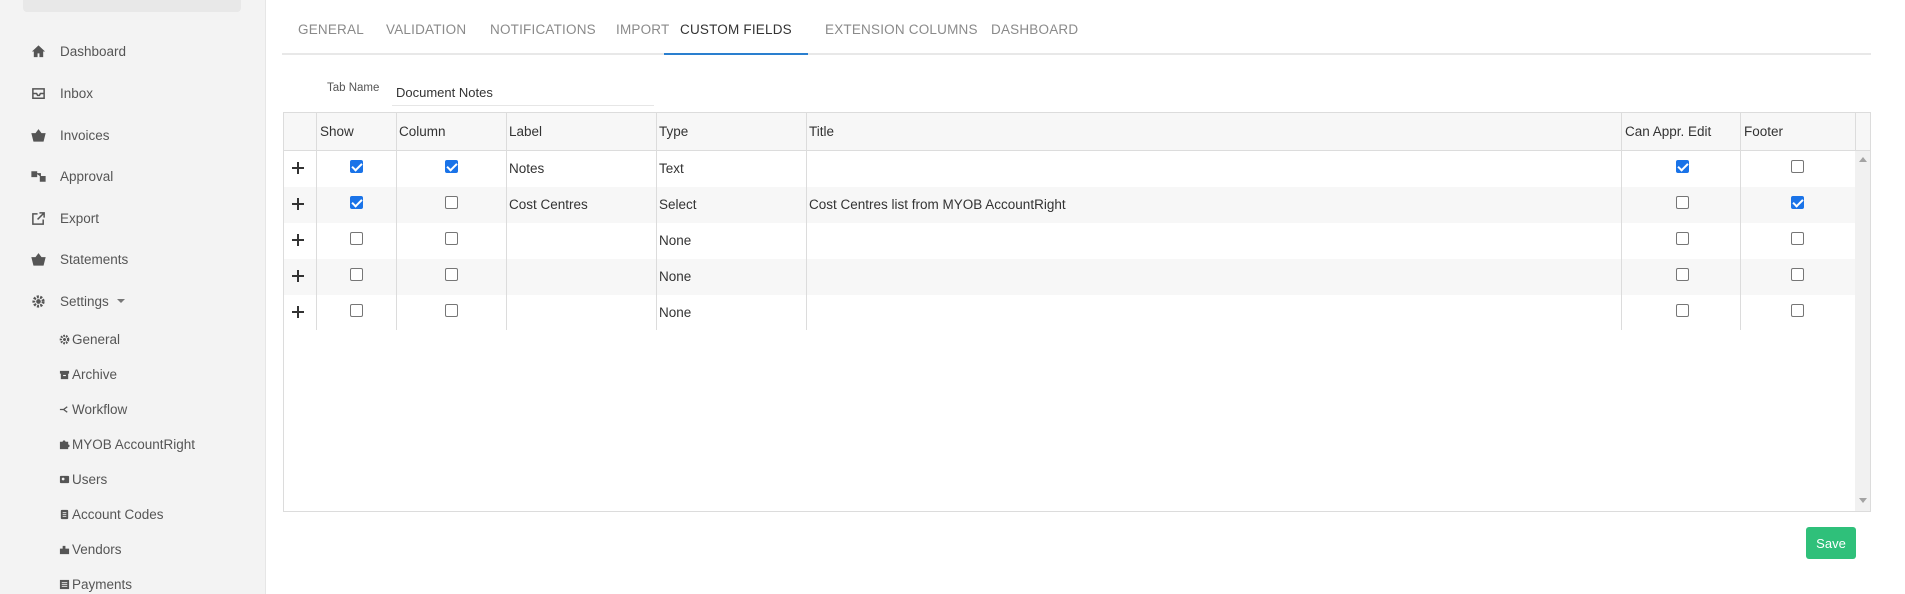 This screenshot has height=594, width=1905. I want to click on sidebar-item-export: Export, so click(64, 218).